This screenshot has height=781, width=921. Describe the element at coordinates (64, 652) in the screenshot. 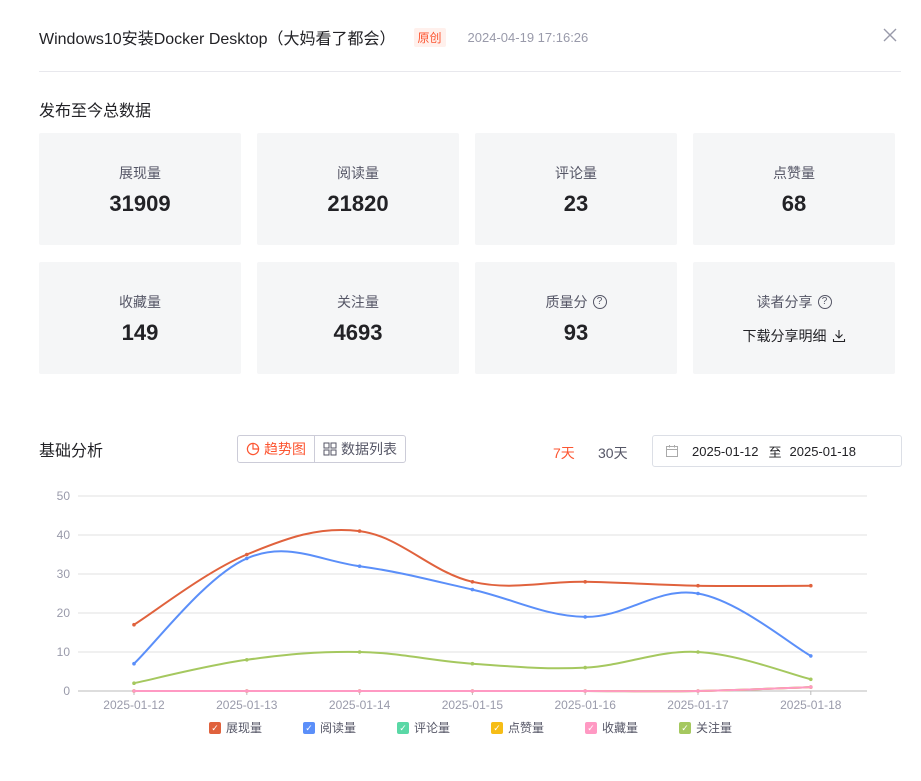

I see `y-tick-label: 10` at that location.